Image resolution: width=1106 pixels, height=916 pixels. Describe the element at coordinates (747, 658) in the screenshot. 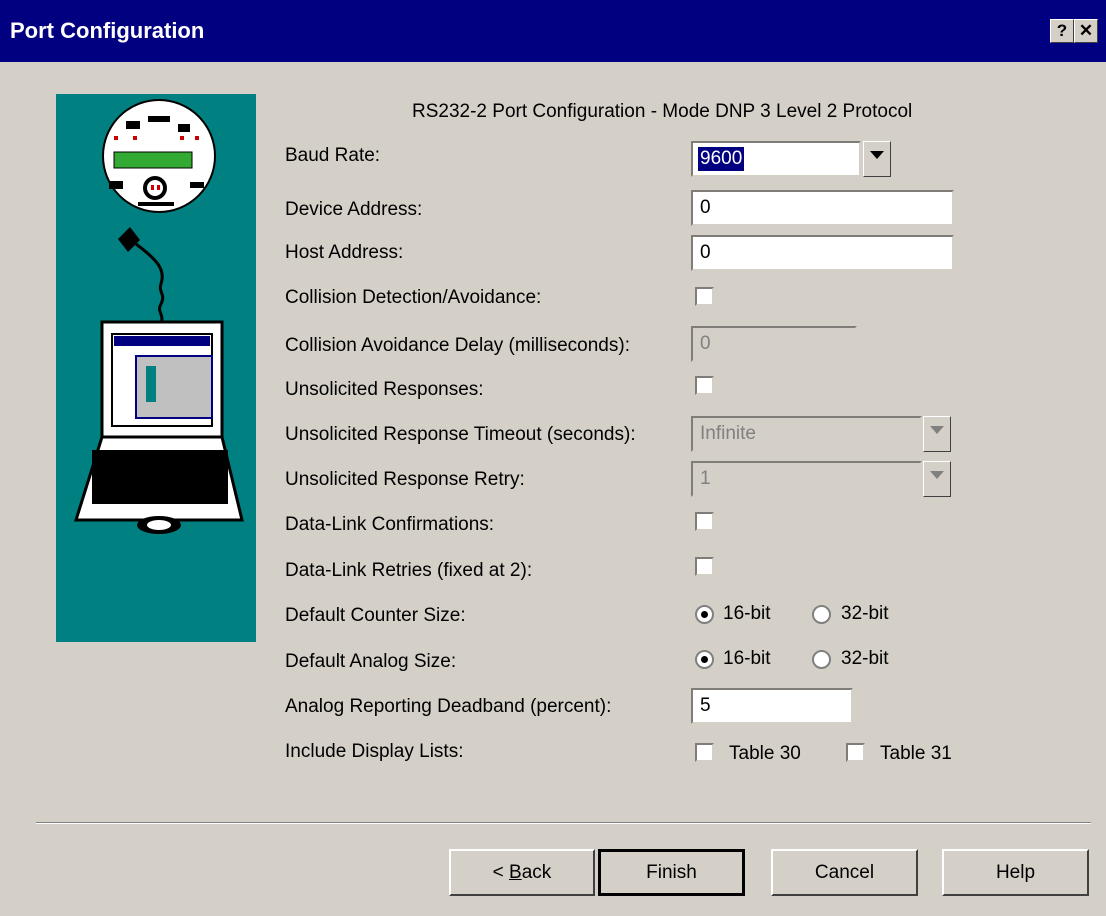

I see `analog-size-16bit-label: 16-bit` at that location.